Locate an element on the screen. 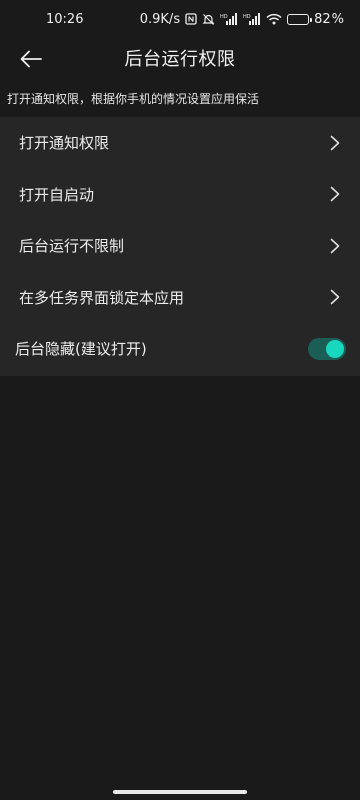 The height and width of the screenshot is (800, 360). setting-label: 打开通知权限 is located at coordinates (64, 143).